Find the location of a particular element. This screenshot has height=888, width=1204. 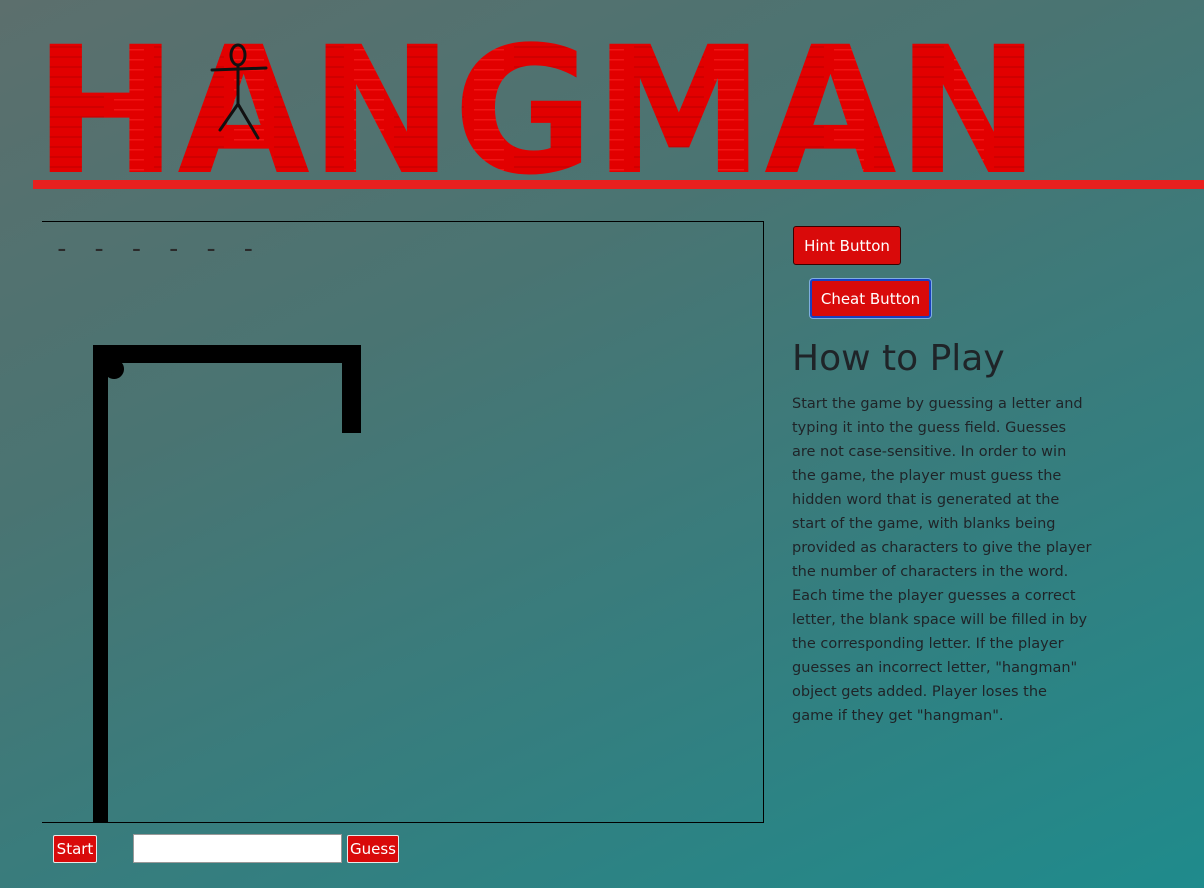

gallows-rope is located at coordinates (351, 389).